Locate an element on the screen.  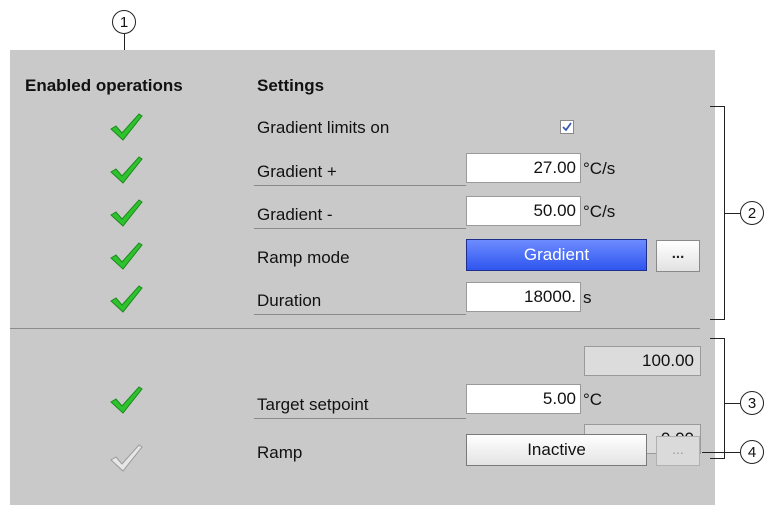
callout-3-bracket is located at coordinates (717, 398).